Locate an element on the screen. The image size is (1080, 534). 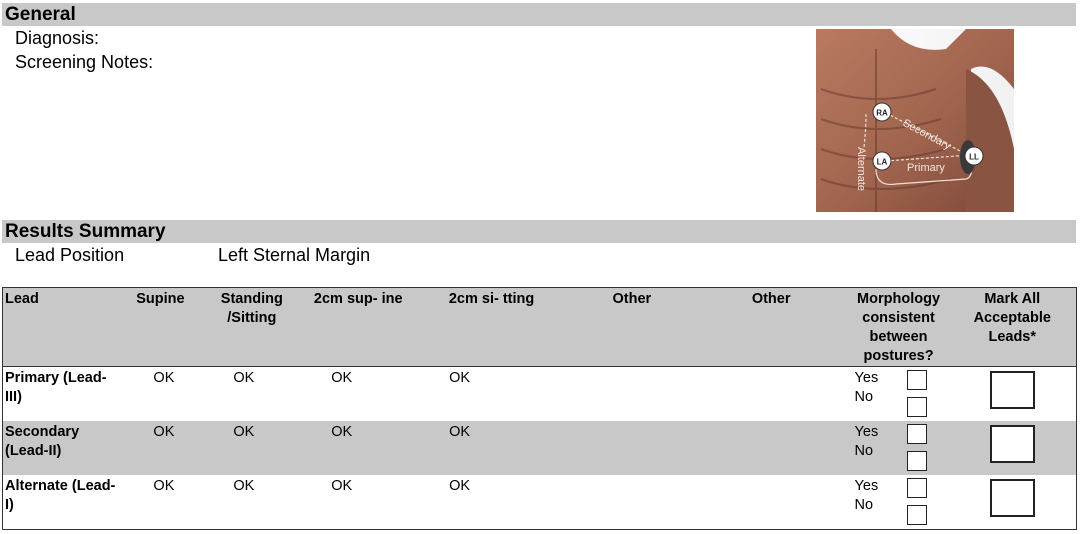
diagnosis-label: Diagnosis: is located at coordinates (57, 38).